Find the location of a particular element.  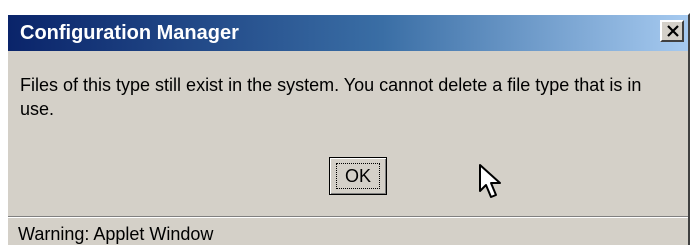

window-title: Configuration Manager is located at coordinates (129, 33).